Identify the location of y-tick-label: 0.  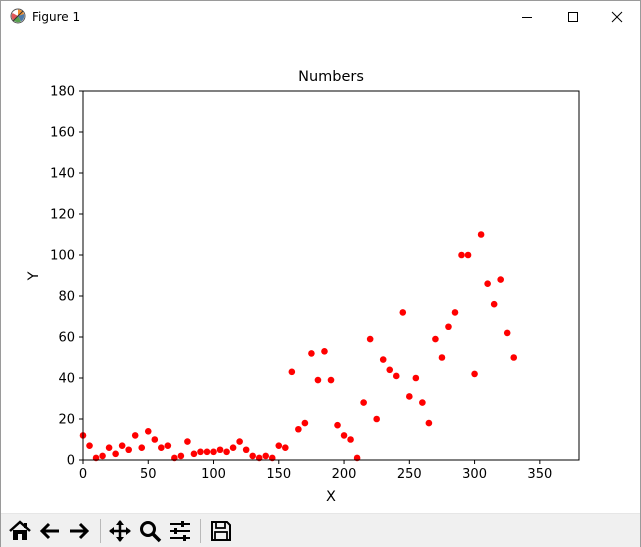
(71, 461).